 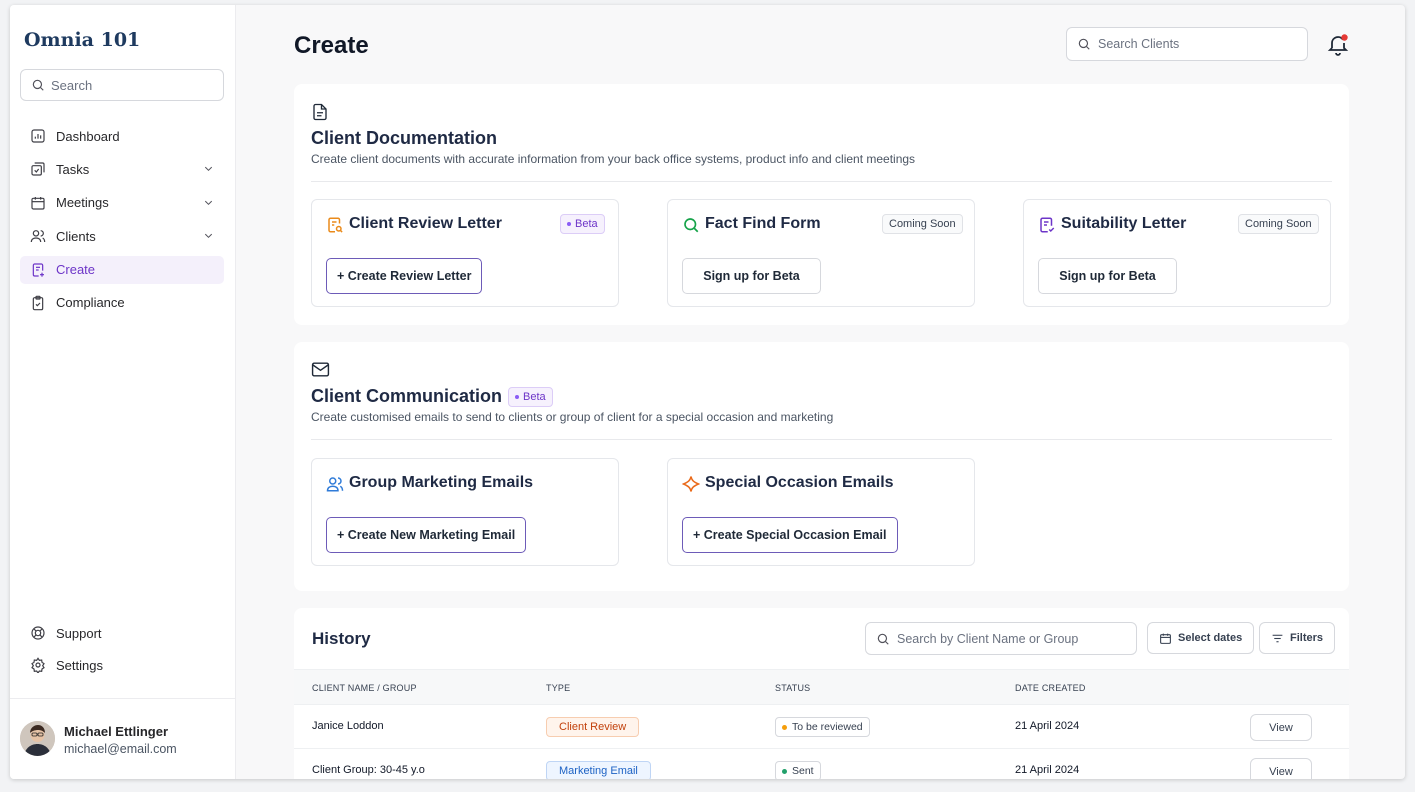 What do you see at coordinates (82, 203) in the screenshot?
I see `sidebar-item-label: Meetings` at bounding box center [82, 203].